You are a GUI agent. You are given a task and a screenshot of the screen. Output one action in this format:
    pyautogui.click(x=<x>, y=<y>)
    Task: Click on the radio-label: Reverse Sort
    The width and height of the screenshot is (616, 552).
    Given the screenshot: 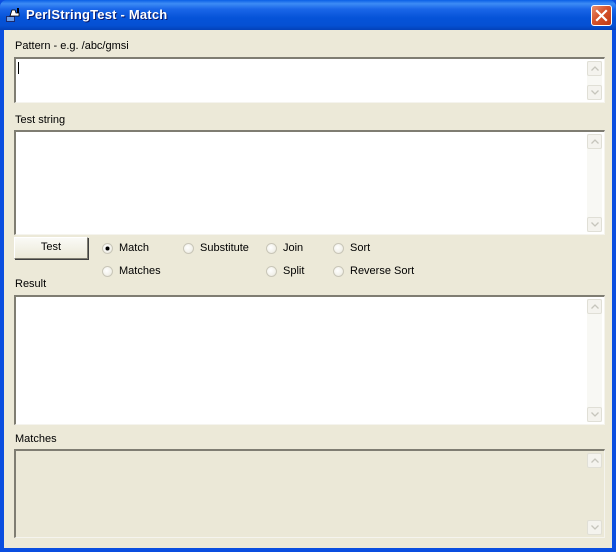 What is the action you would take?
    pyautogui.click(x=382, y=271)
    